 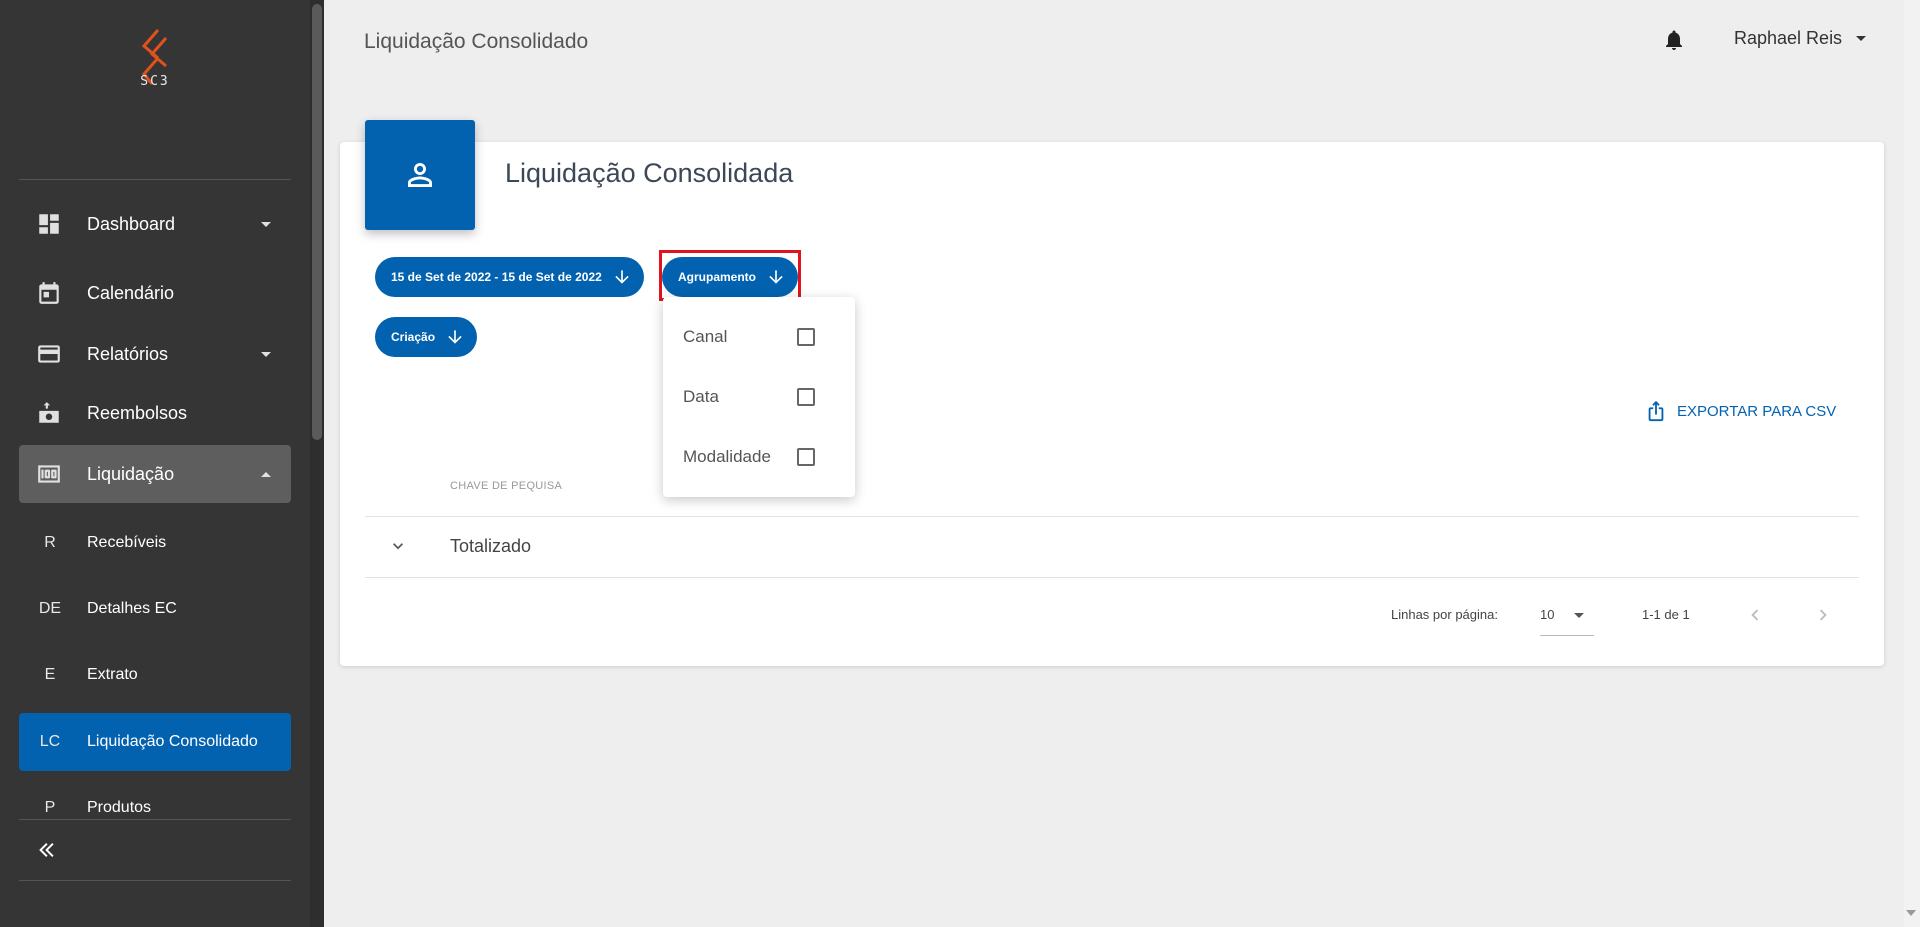 I want to click on rows-per-page-value: 10, so click(x=1547, y=614).